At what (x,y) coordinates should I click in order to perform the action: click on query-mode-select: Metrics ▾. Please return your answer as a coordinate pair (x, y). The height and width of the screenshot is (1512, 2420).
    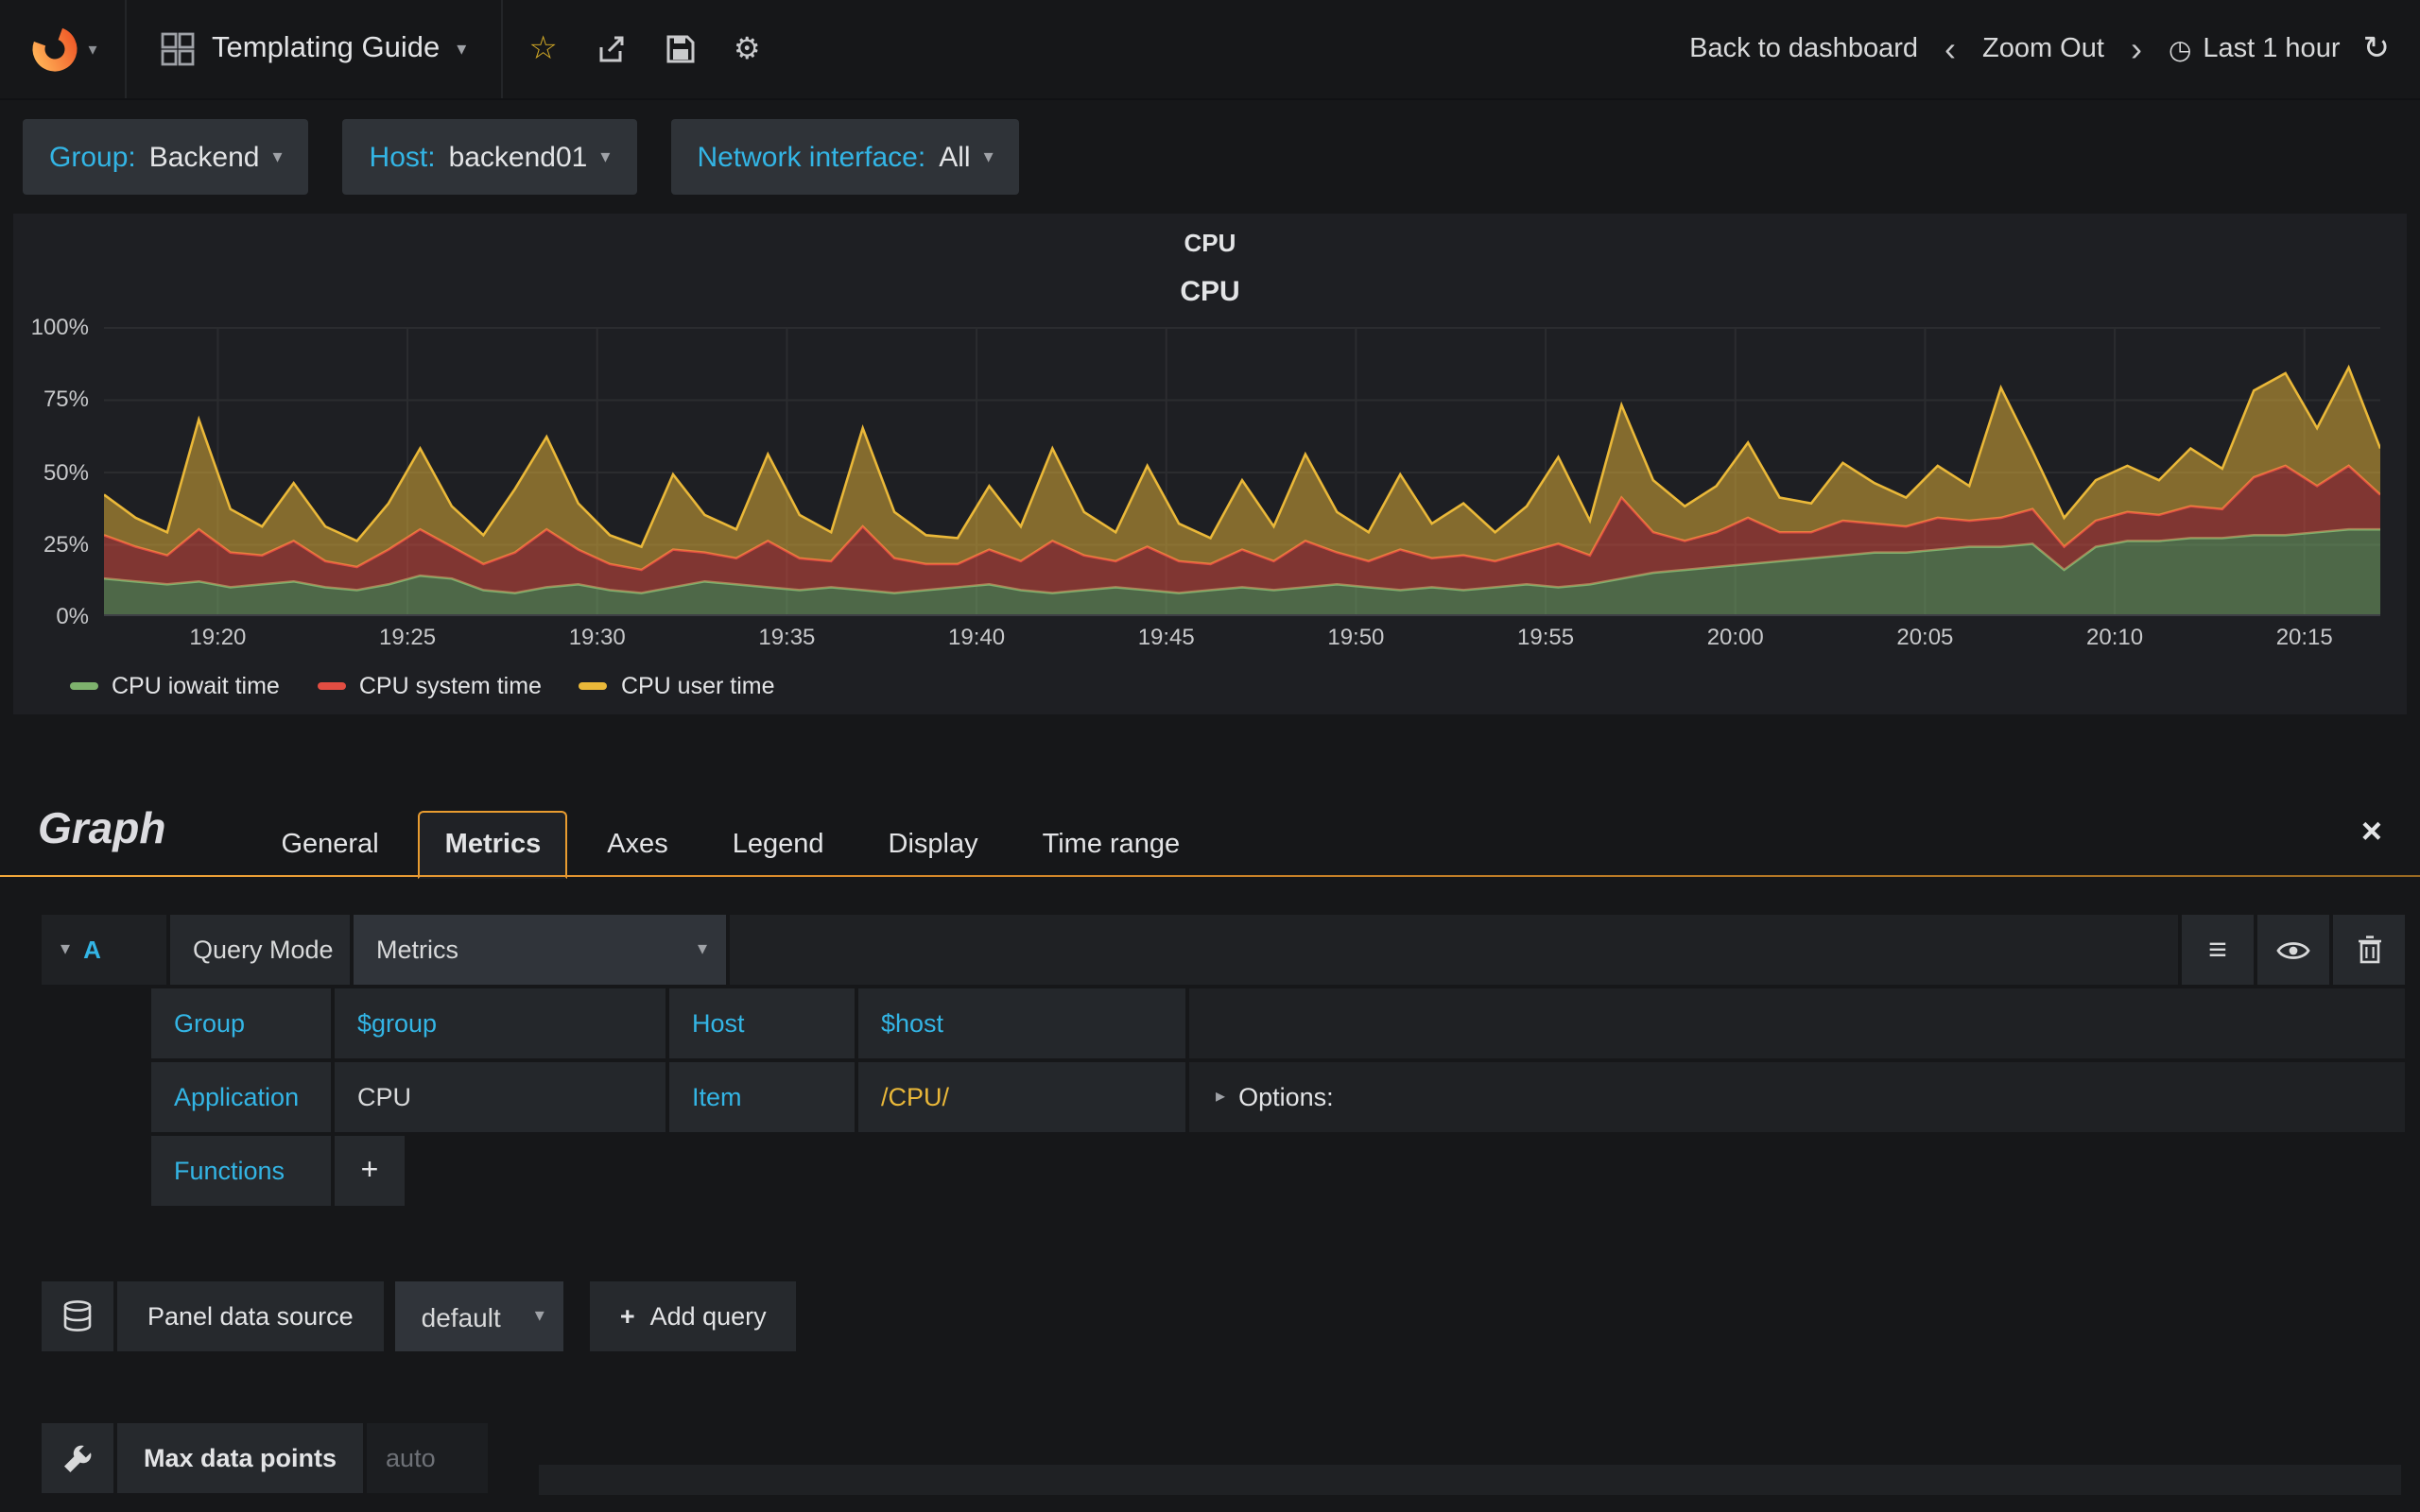
    Looking at the image, I should click on (540, 950).